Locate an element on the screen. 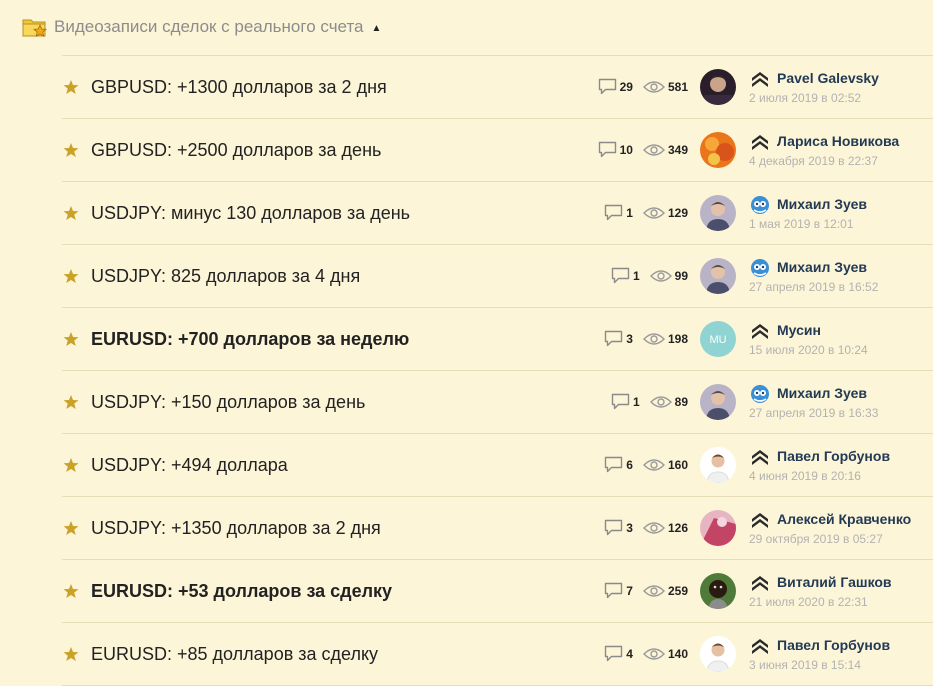 The height and width of the screenshot is (686, 933). thread-title-link: USDJPY: 825 долларов за 4 дня is located at coordinates (225, 276).